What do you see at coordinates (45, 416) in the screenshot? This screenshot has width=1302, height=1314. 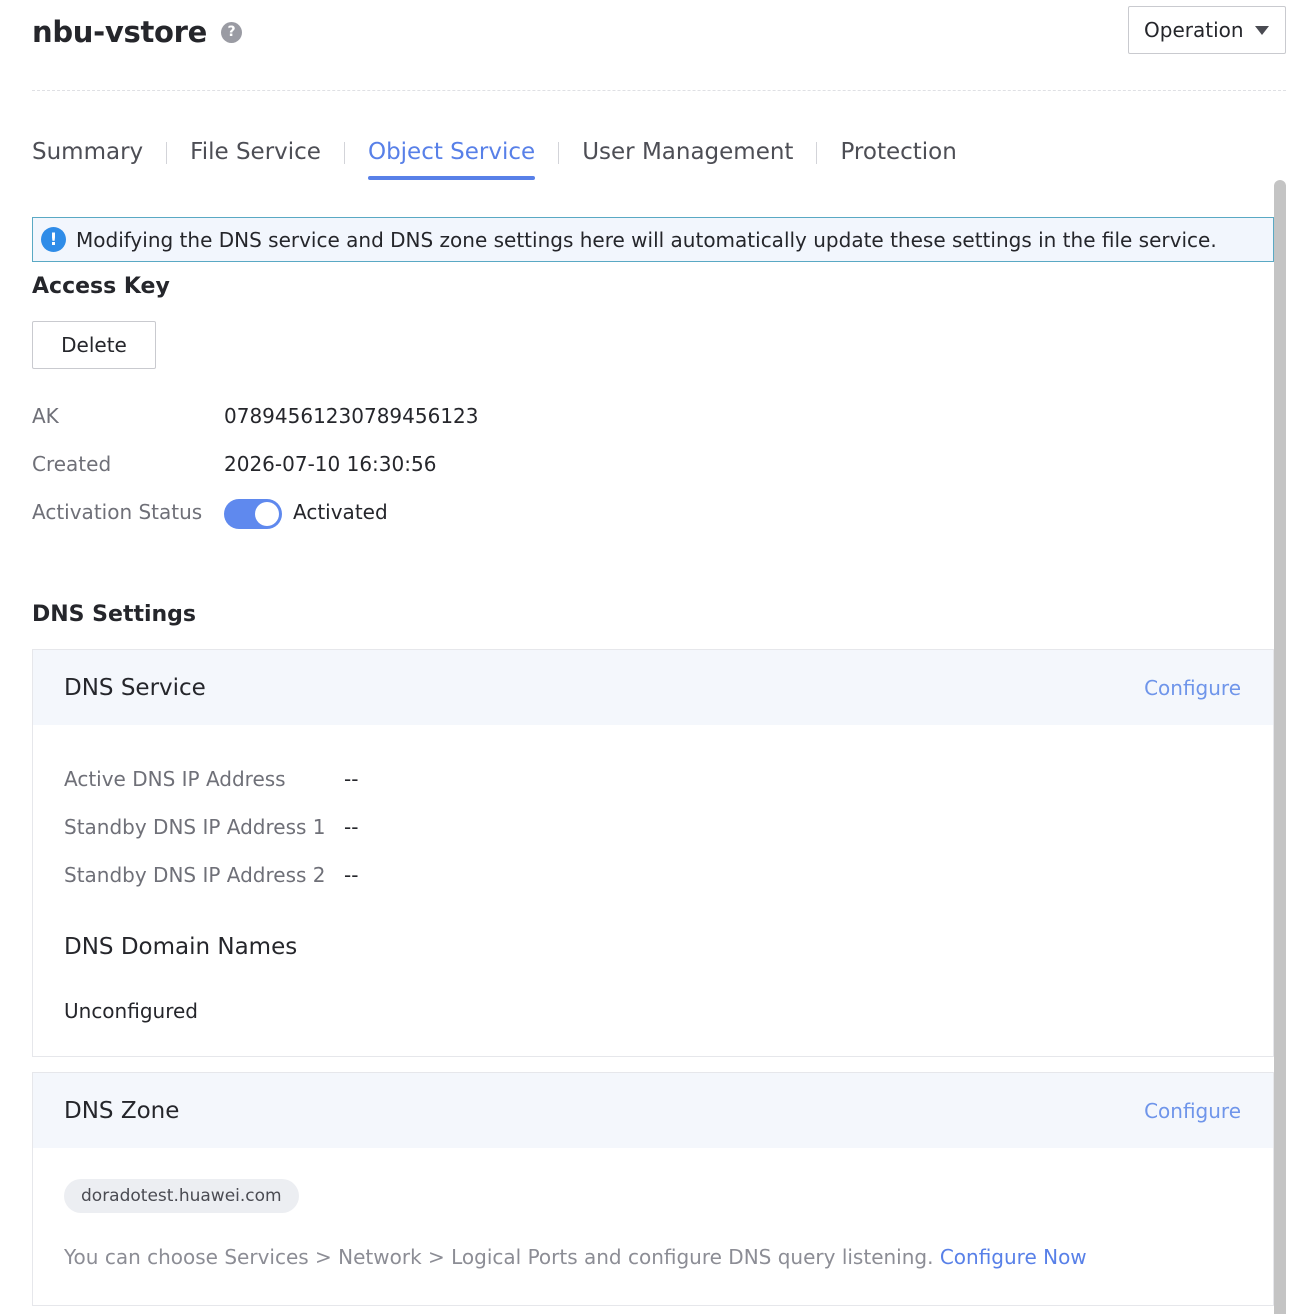 I see `ak-label: AK` at bounding box center [45, 416].